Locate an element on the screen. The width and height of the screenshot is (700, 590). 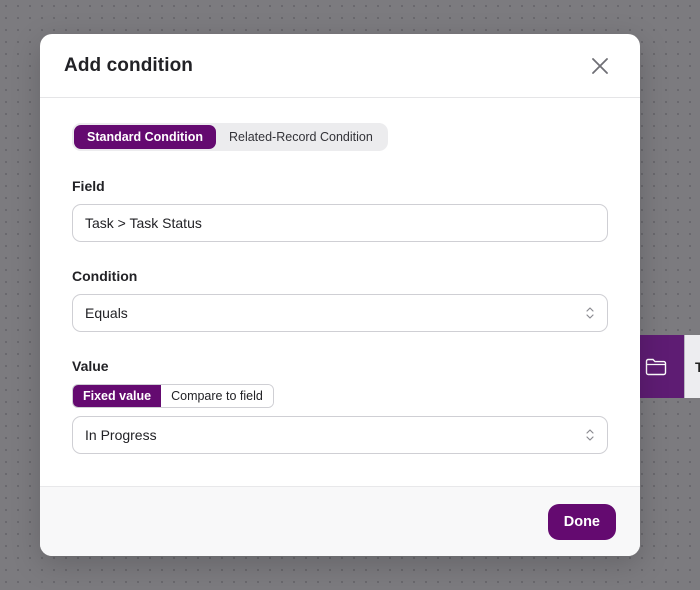
modal-title: Add condition is located at coordinates (128, 65).